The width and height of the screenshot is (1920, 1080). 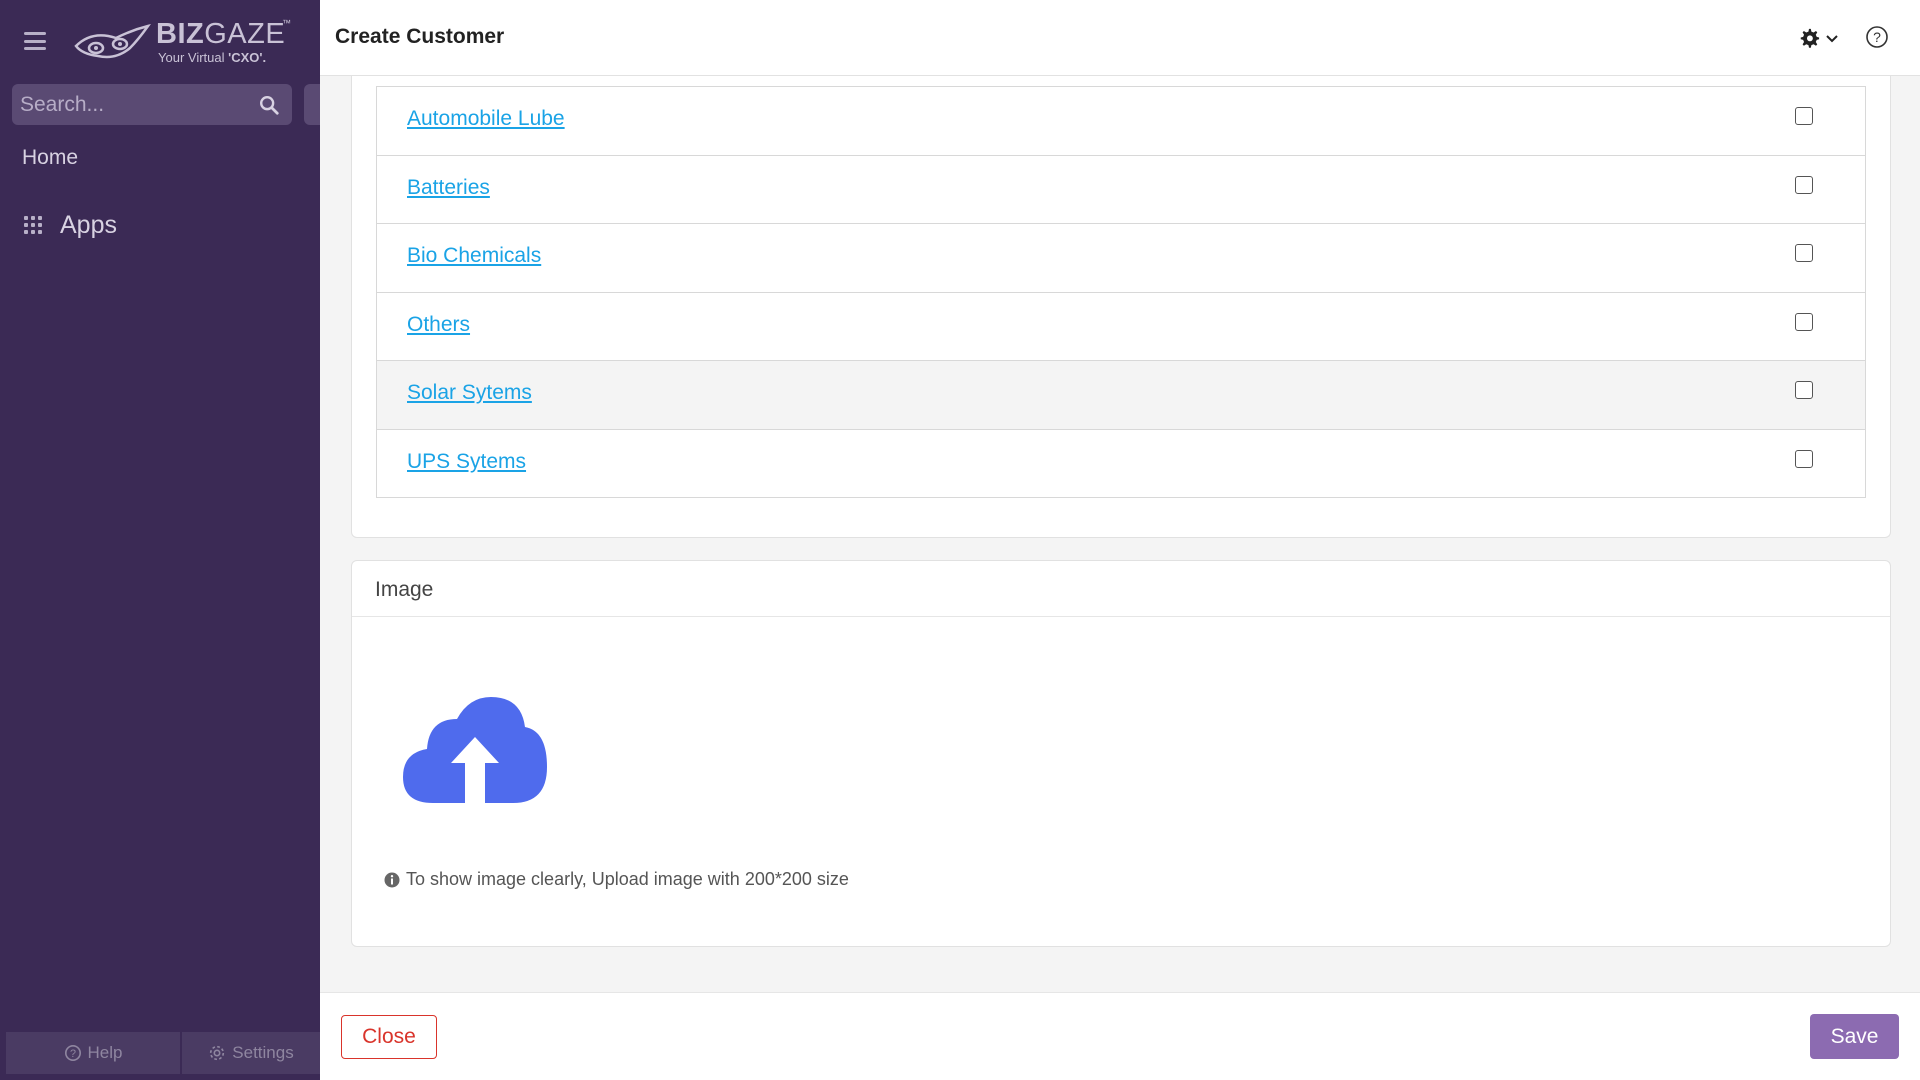 I want to click on logo-tagline: Your Virtual 'CXO'., so click(x=212, y=57).